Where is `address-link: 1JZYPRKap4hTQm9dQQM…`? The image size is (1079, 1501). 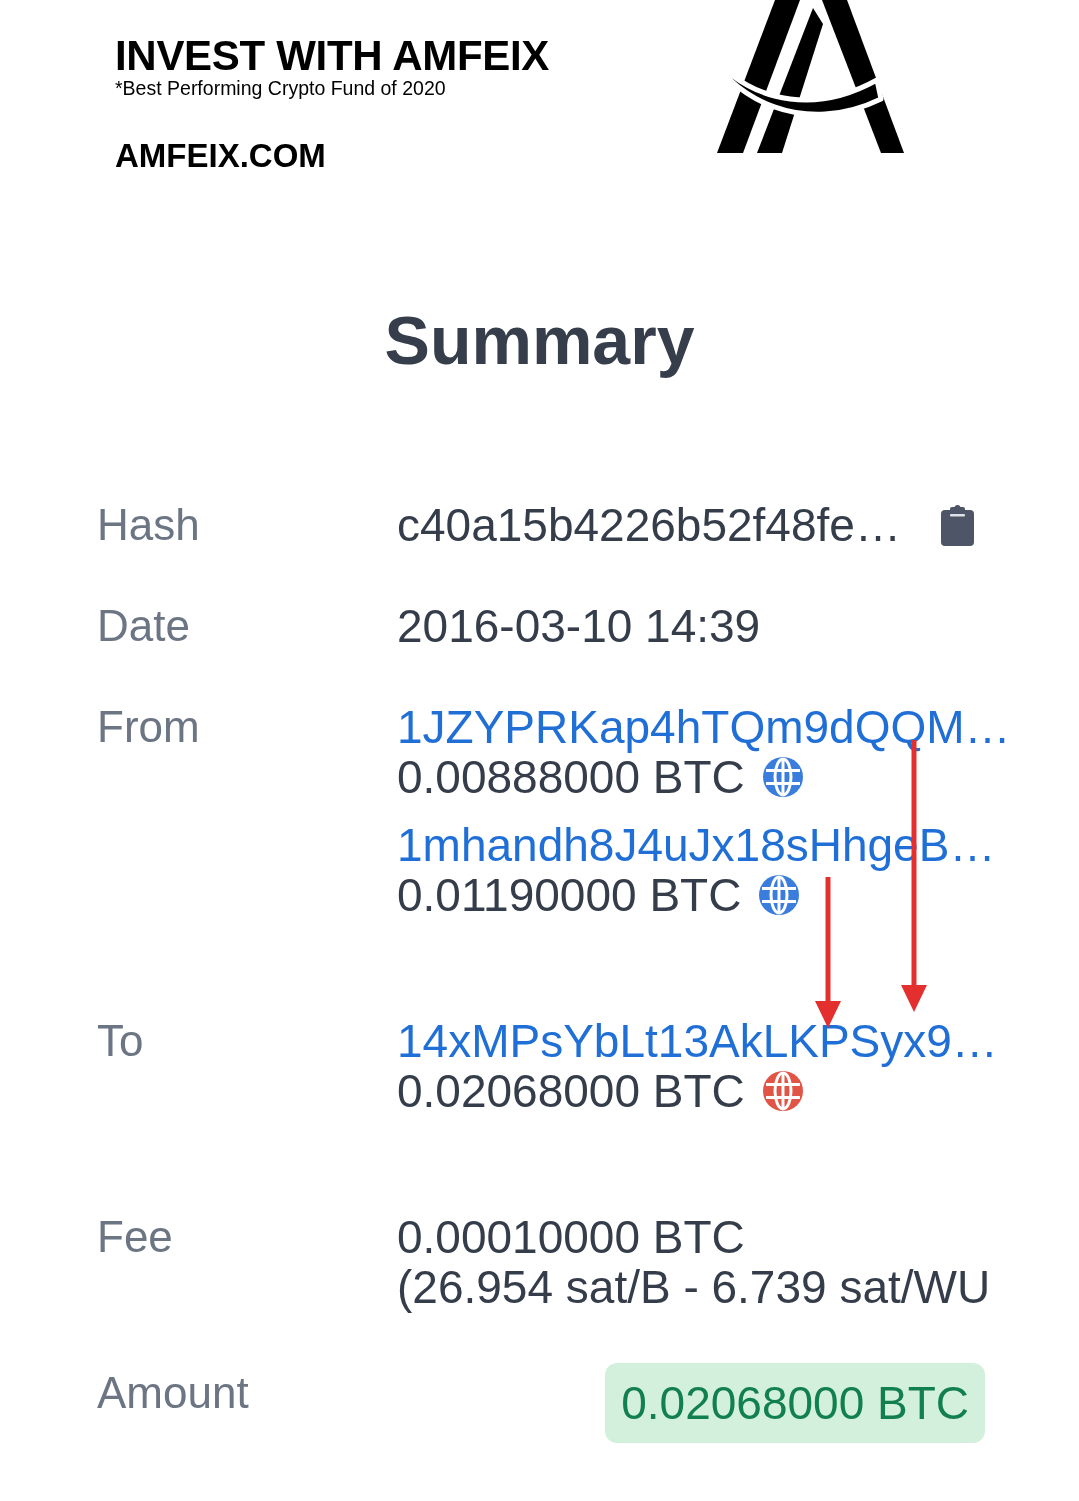
address-link: 1JZYPRKap4hTQm9dQQM… is located at coordinates (704, 727).